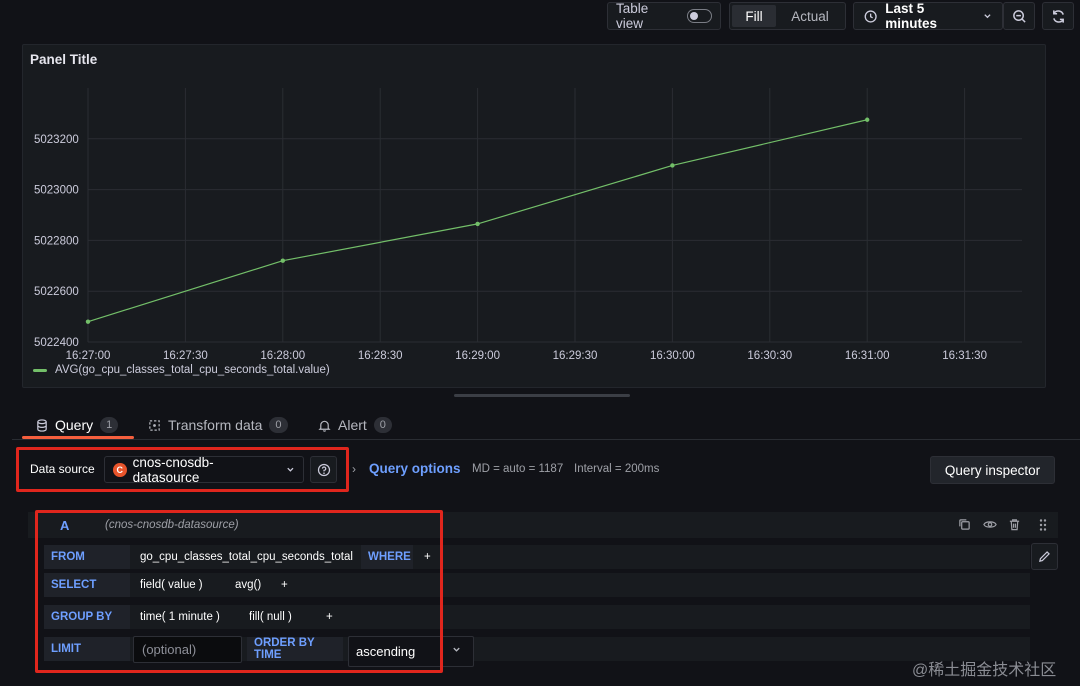 The width and height of the screenshot is (1080, 686). I want to click on x-tick-label: 16:28:30, so click(380, 355).